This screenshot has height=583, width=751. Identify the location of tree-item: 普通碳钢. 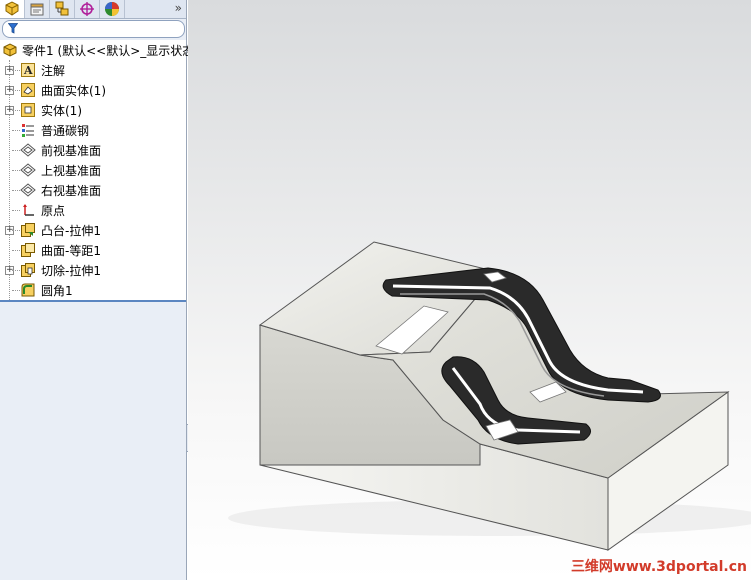
(93, 130).